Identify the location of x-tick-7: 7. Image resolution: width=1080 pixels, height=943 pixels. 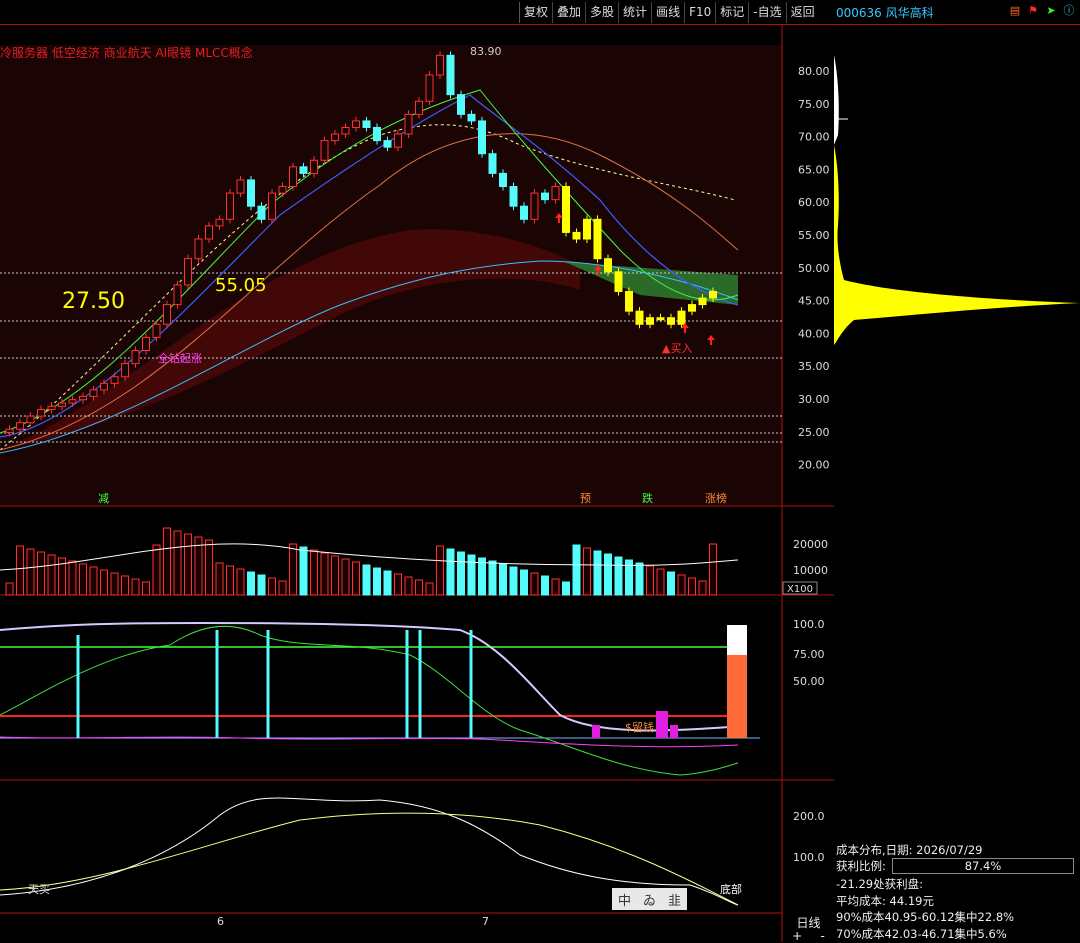
(485, 921).